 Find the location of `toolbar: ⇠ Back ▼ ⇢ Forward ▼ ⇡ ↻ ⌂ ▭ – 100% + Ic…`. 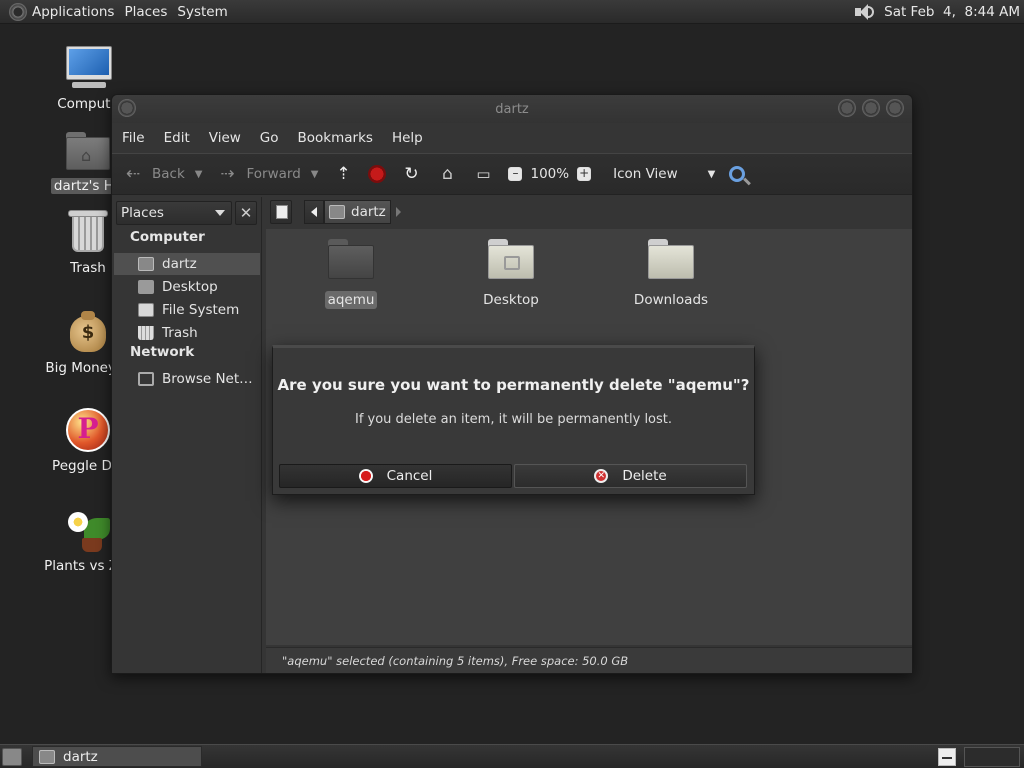

toolbar: ⇠ Back ▼ ⇢ Forward ▼ ⇡ ↻ ⌂ ▭ – 100% + Ic… is located at coordinates (512, 174).